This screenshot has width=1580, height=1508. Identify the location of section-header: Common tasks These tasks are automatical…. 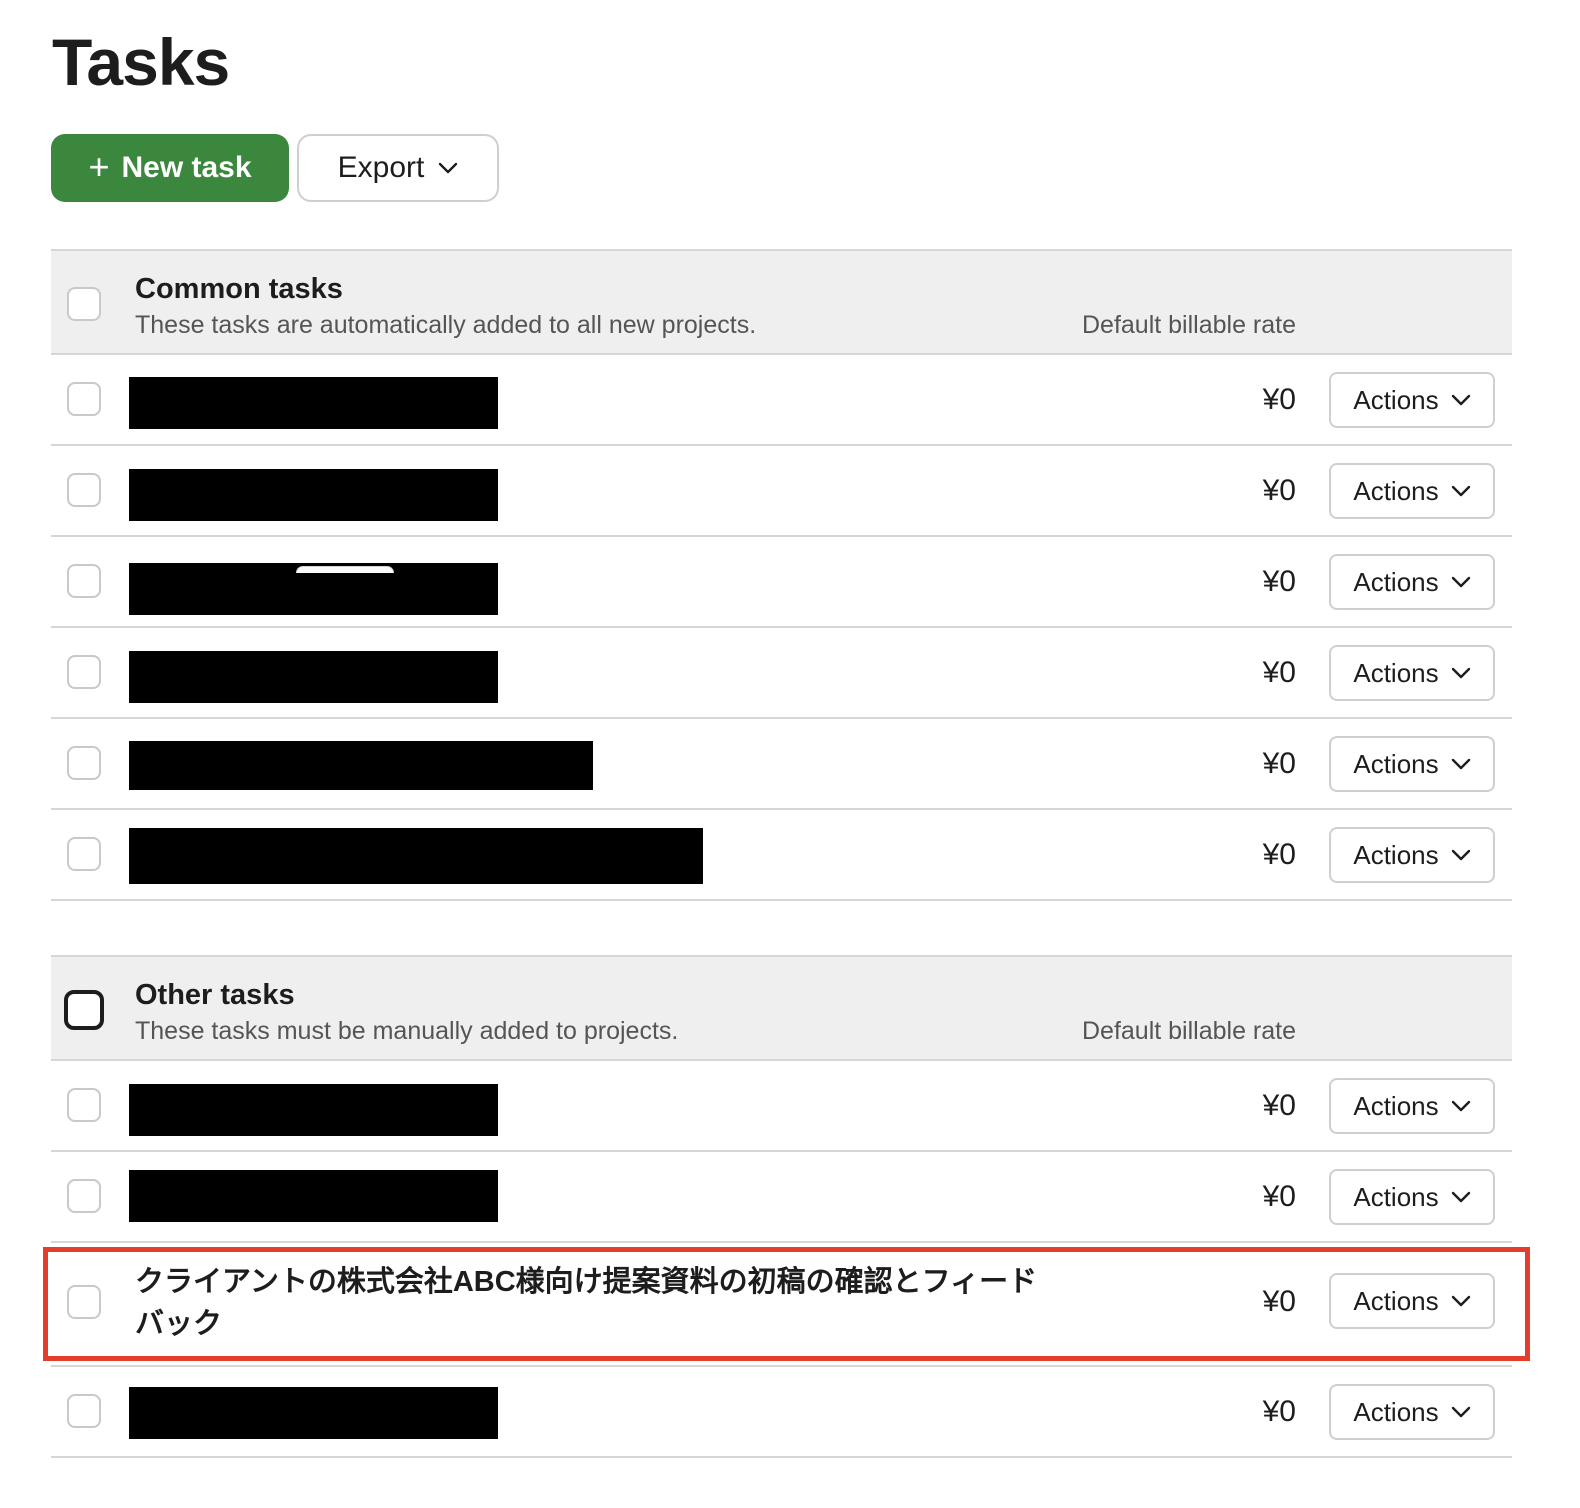
(781, 302).